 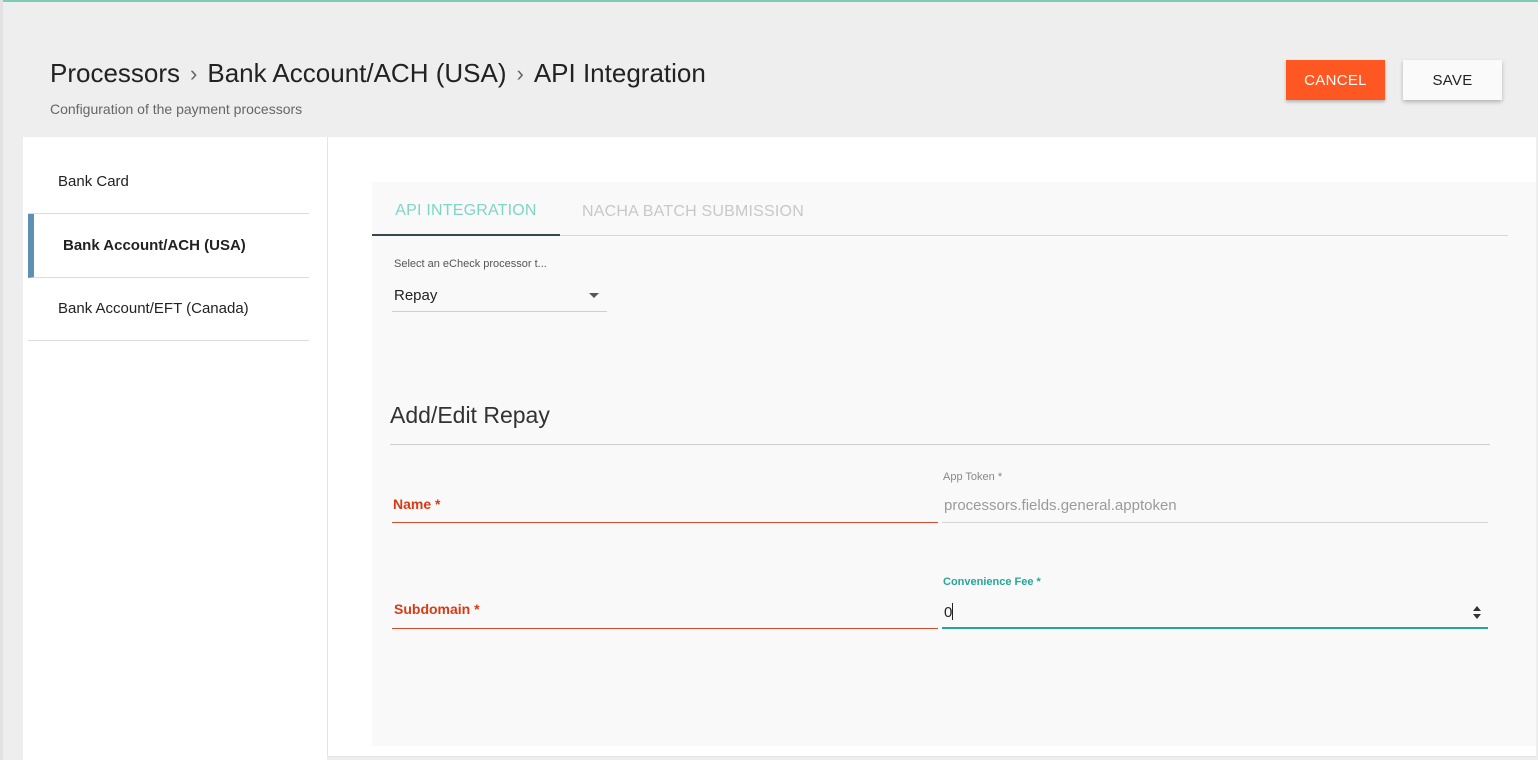 I want to click on subdomain-field-label: Subdomain *, so click(x=437, y=609).